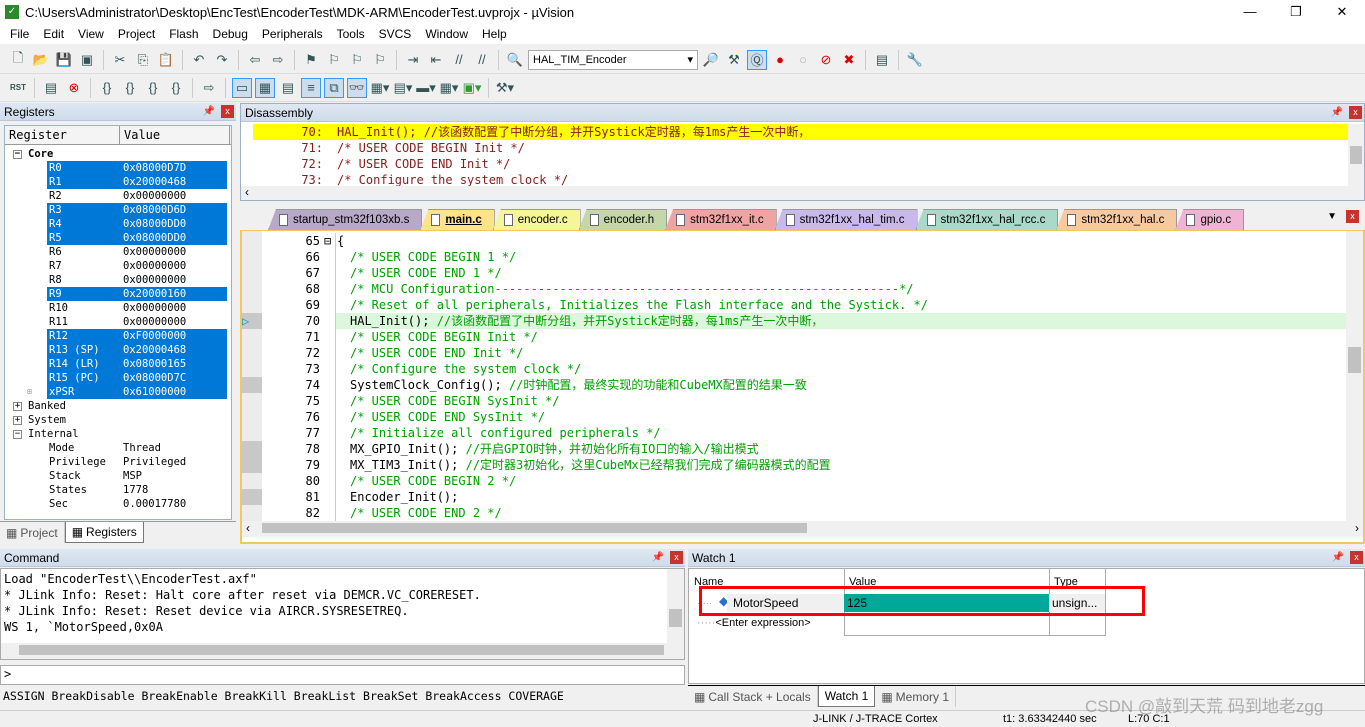 The height and width of the screenshot is (727, 1365). I want to click on register-row: R10 0x00000000, so click(118, 308).